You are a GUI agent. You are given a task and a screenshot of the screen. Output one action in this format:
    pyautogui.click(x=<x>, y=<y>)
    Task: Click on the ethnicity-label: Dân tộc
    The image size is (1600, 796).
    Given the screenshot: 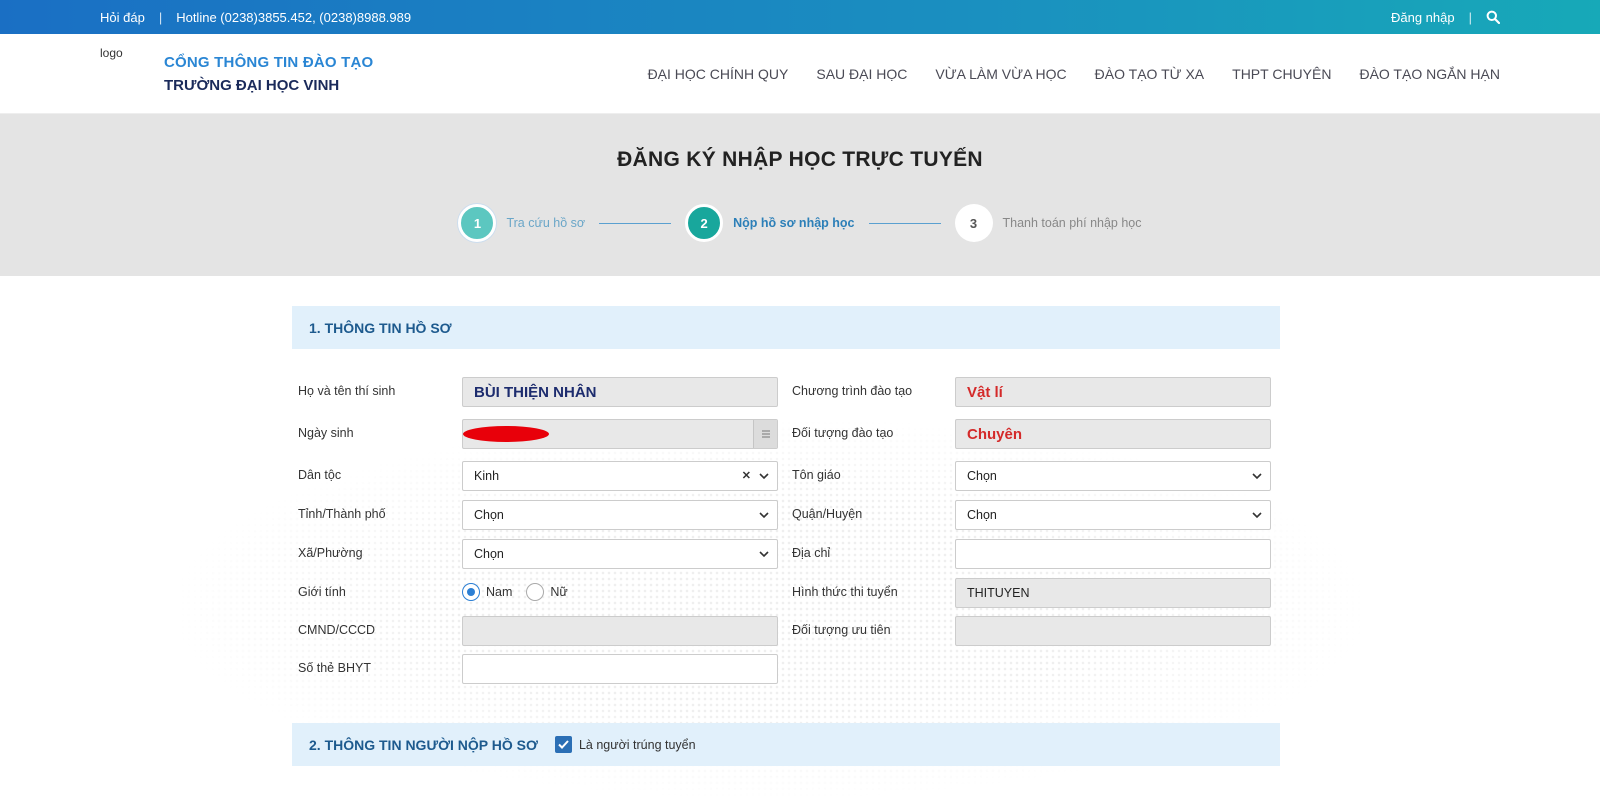 What is the action you would take?
    pyautogui.click(x=320, y=475)
    